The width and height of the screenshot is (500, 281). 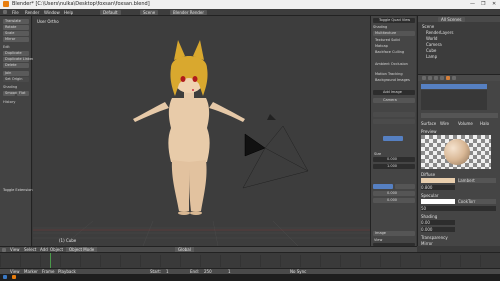 I want to click on duplicate-linked-button: Duplicate Linked, so click(x=18, y=59).